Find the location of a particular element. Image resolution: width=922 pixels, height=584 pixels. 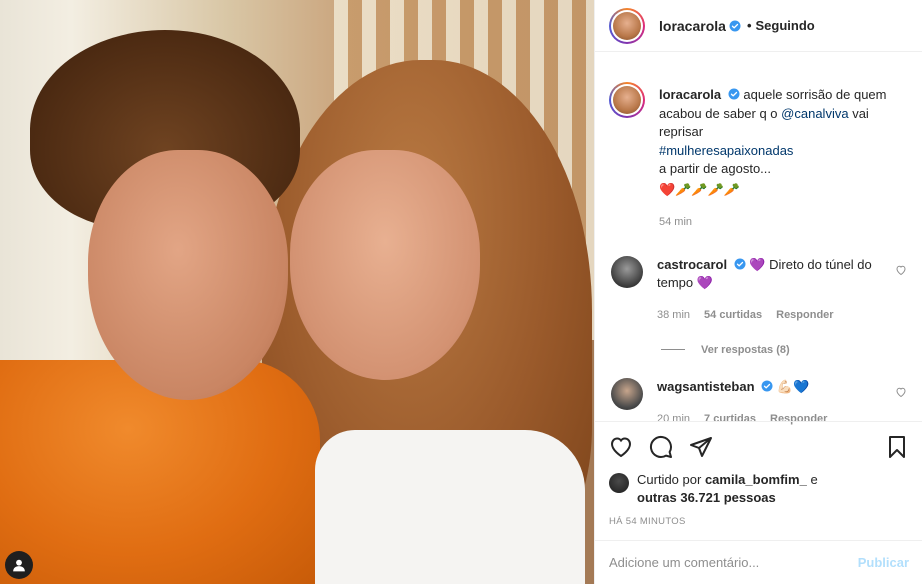

caption-emojis: ❤️🥕🥕🥕🥕 is located at coordinates (699, 189).